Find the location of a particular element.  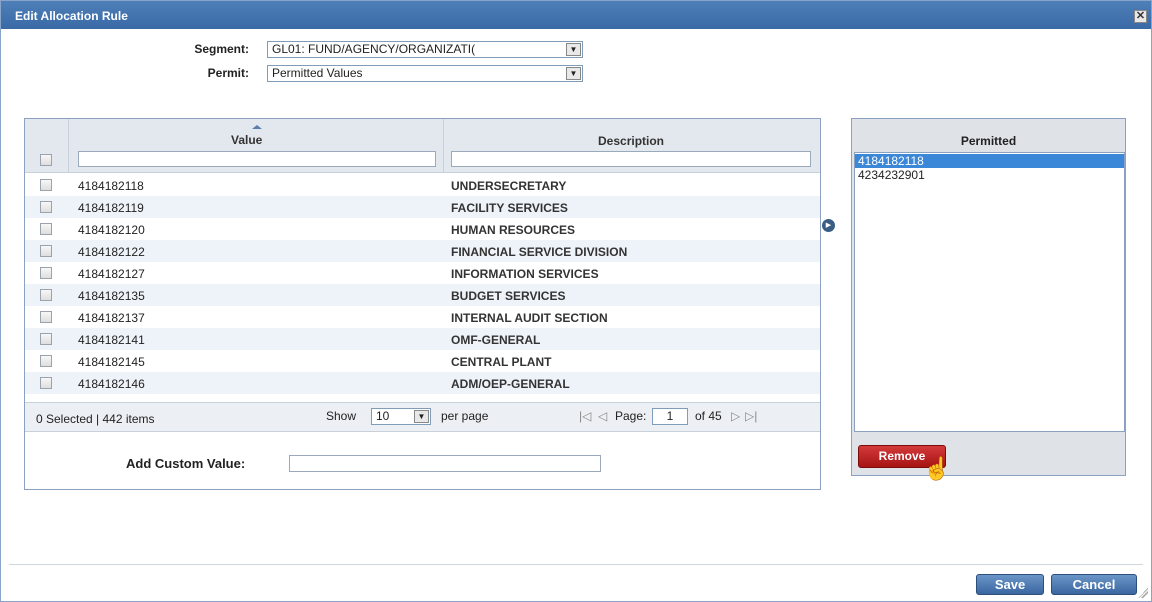

value-filter-input is located at coordinates (257, 159).